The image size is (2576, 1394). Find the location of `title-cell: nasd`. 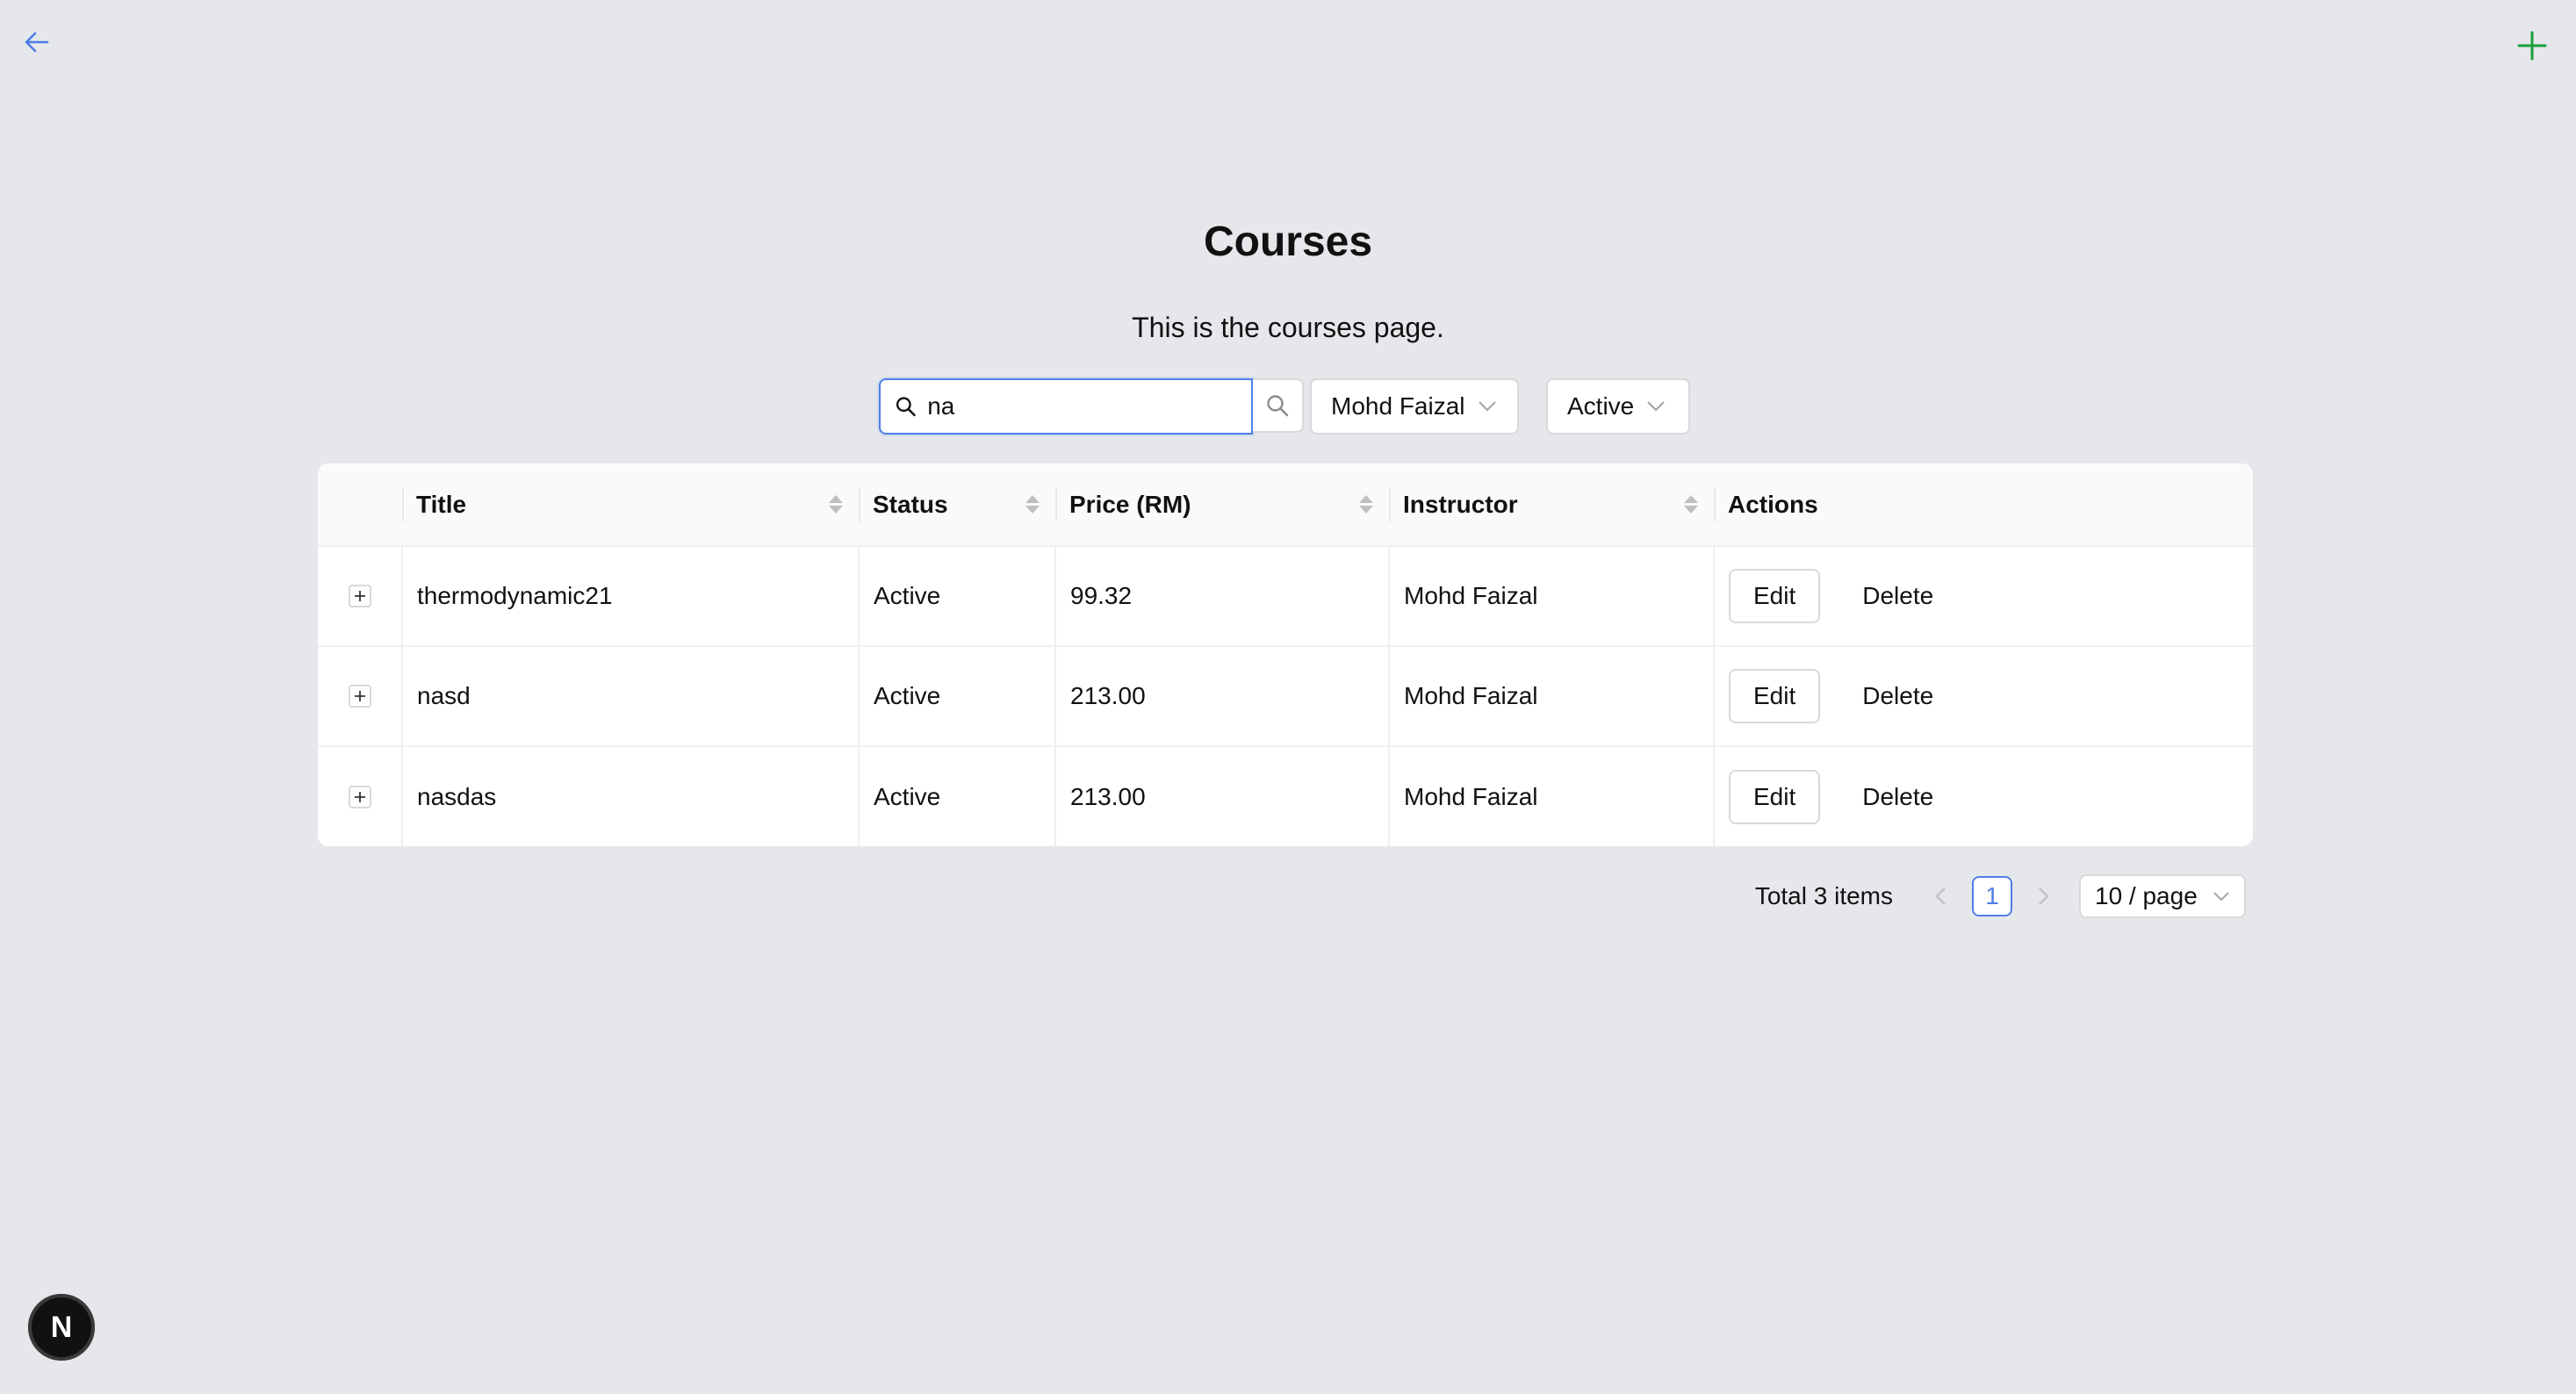

title-cell: nasd is located at coordinates (630, 696).